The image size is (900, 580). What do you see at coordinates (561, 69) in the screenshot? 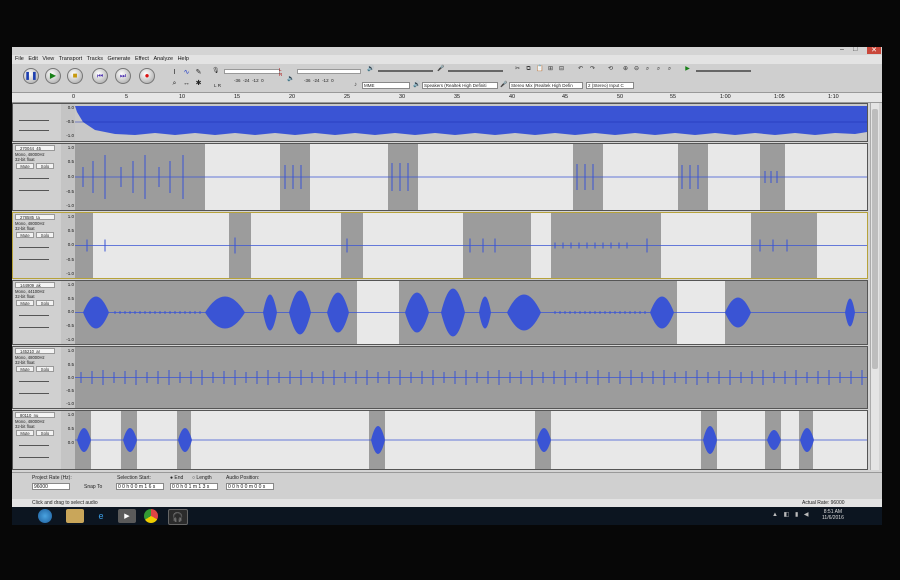
I see `silence-icon: ⊟` at bounding box center [561, 69].